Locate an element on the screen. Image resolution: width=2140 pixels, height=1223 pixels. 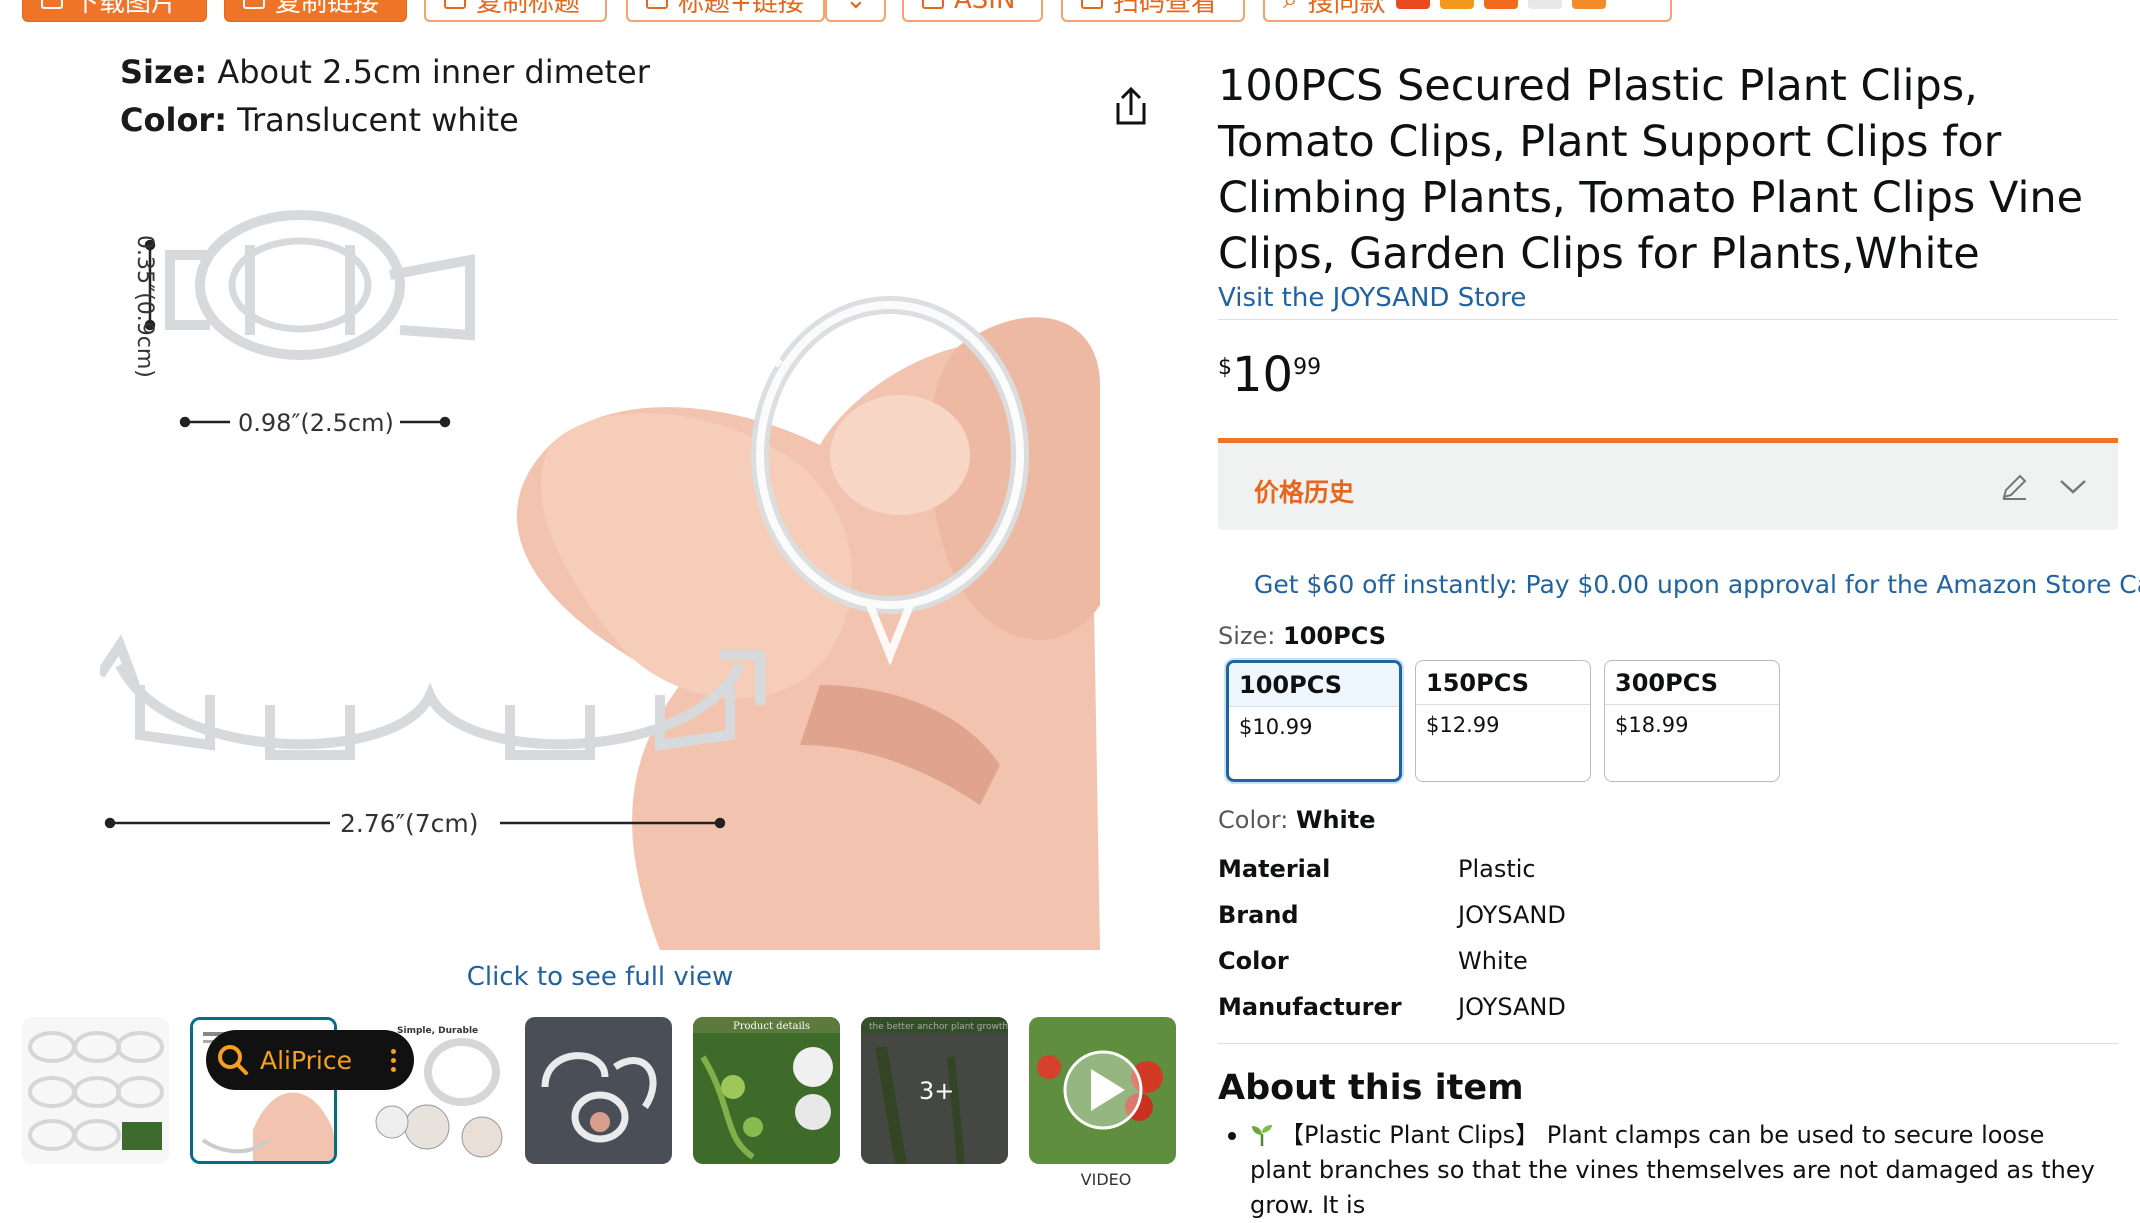
pencil-icon is located at coordinates (2014, 487).